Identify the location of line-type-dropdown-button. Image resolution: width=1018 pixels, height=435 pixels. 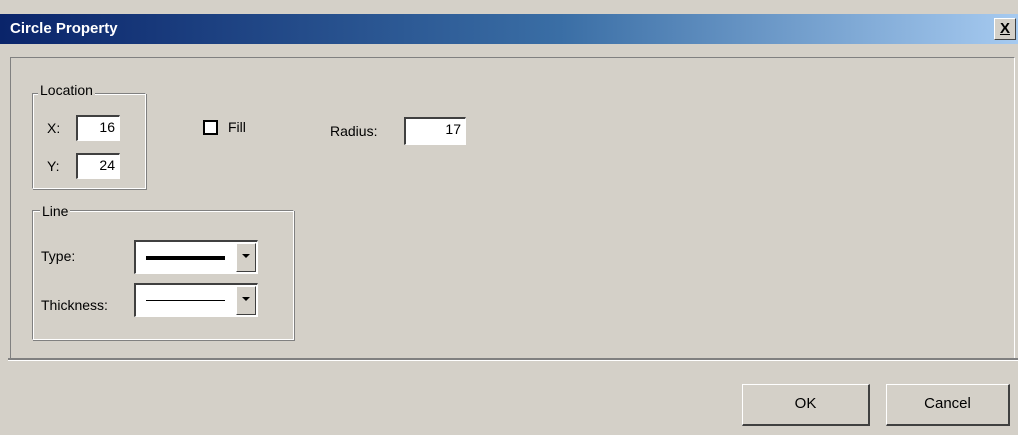
(246, 257).